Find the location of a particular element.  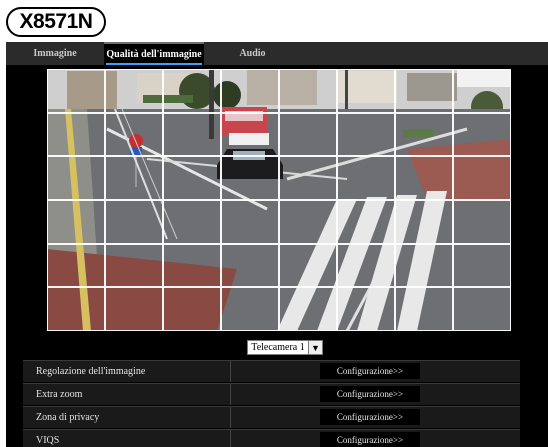

model-logo: X8571N is located at coordinates (56, 22).